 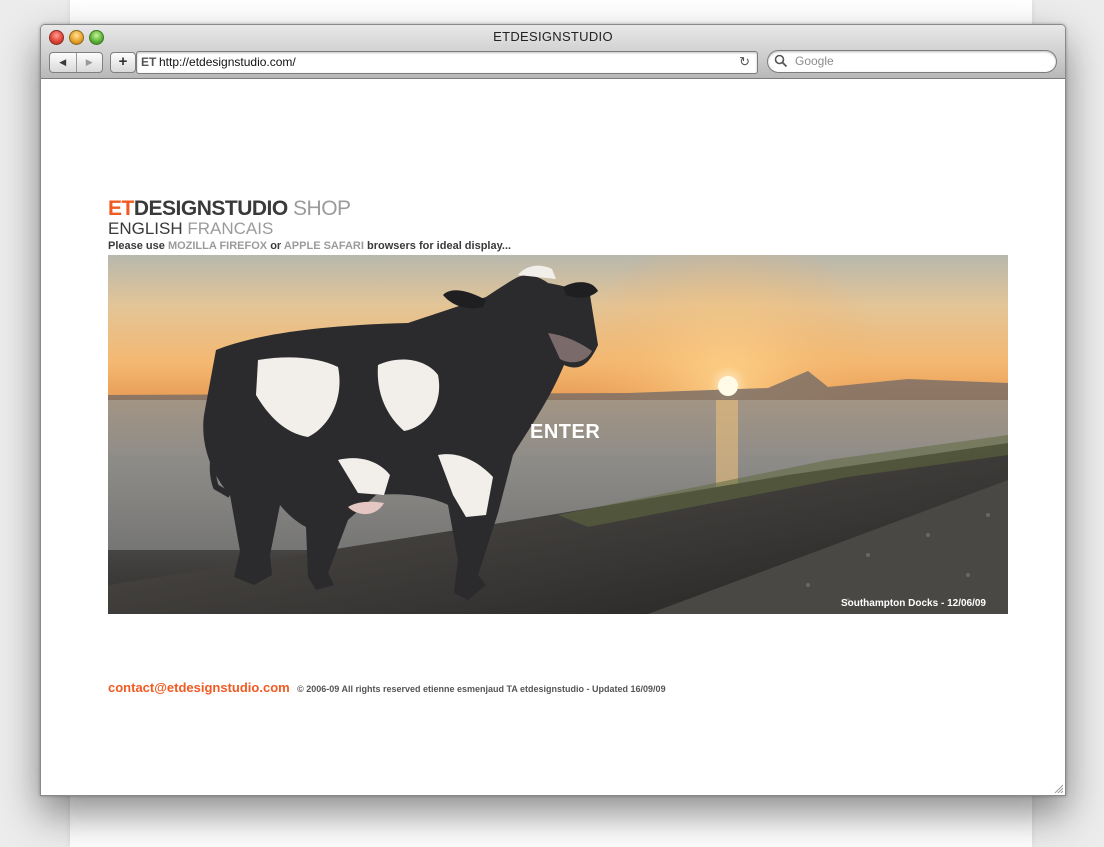 I want to click on url-input: http://etdesignstudio.com/, so click(x=227, y=62).